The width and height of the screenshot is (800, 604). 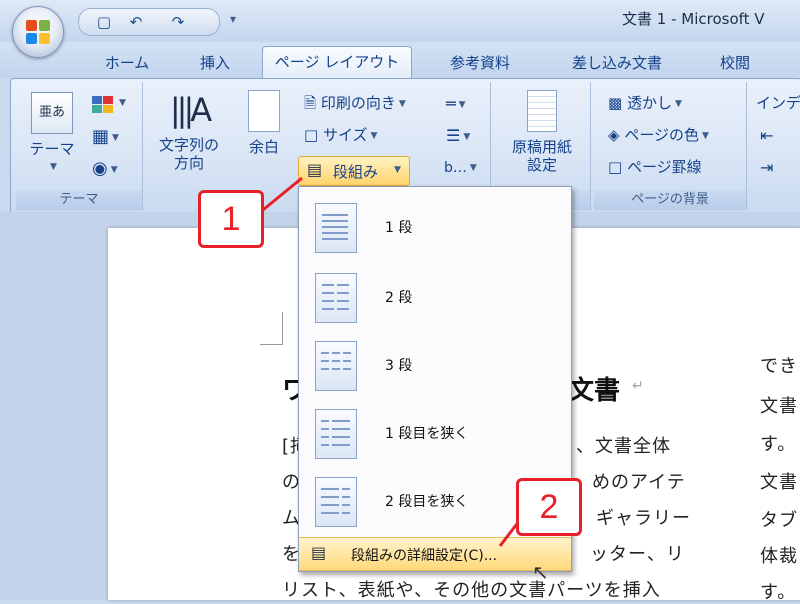 I want to click on office-logo-icon, so click(x=38, y=32).